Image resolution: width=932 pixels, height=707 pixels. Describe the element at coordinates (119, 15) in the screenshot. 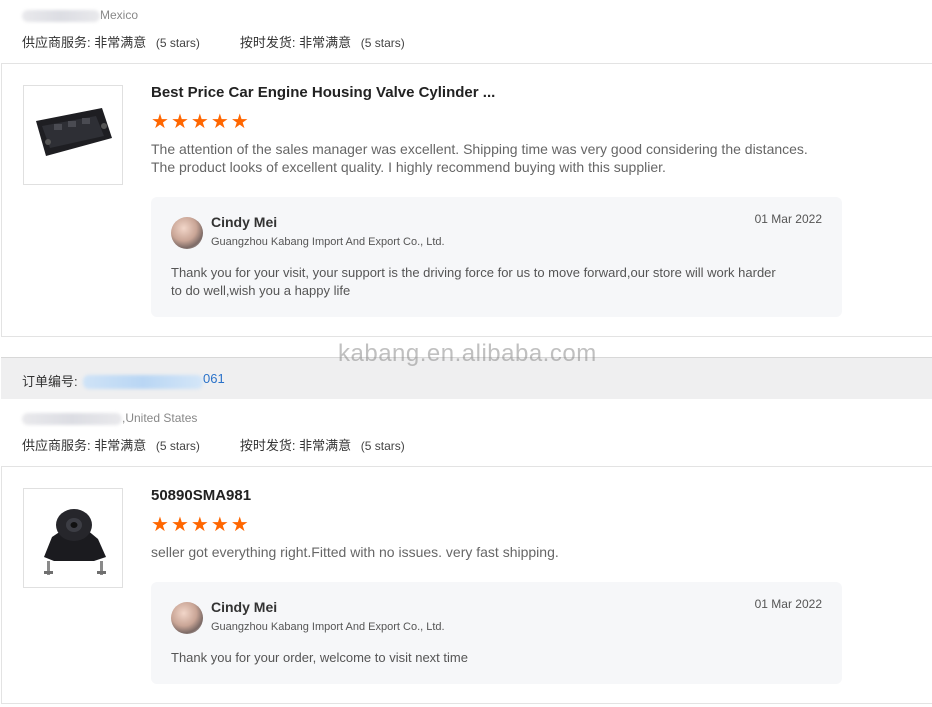

I see `buyer-country: Mexico` at that location.